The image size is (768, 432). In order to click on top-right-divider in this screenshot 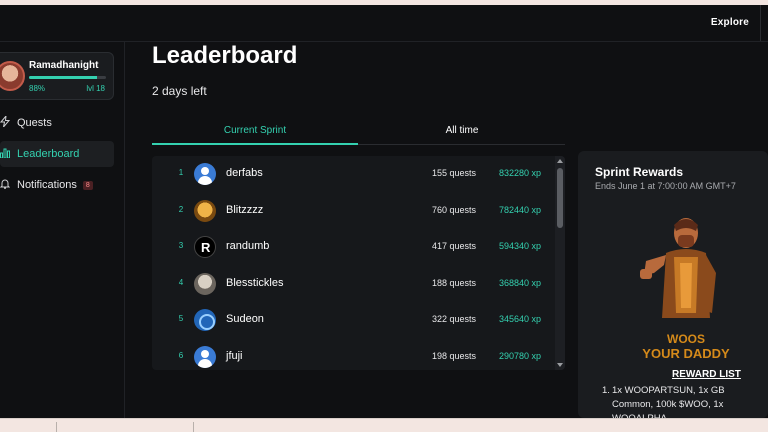, I will do `click(764, 23)`.